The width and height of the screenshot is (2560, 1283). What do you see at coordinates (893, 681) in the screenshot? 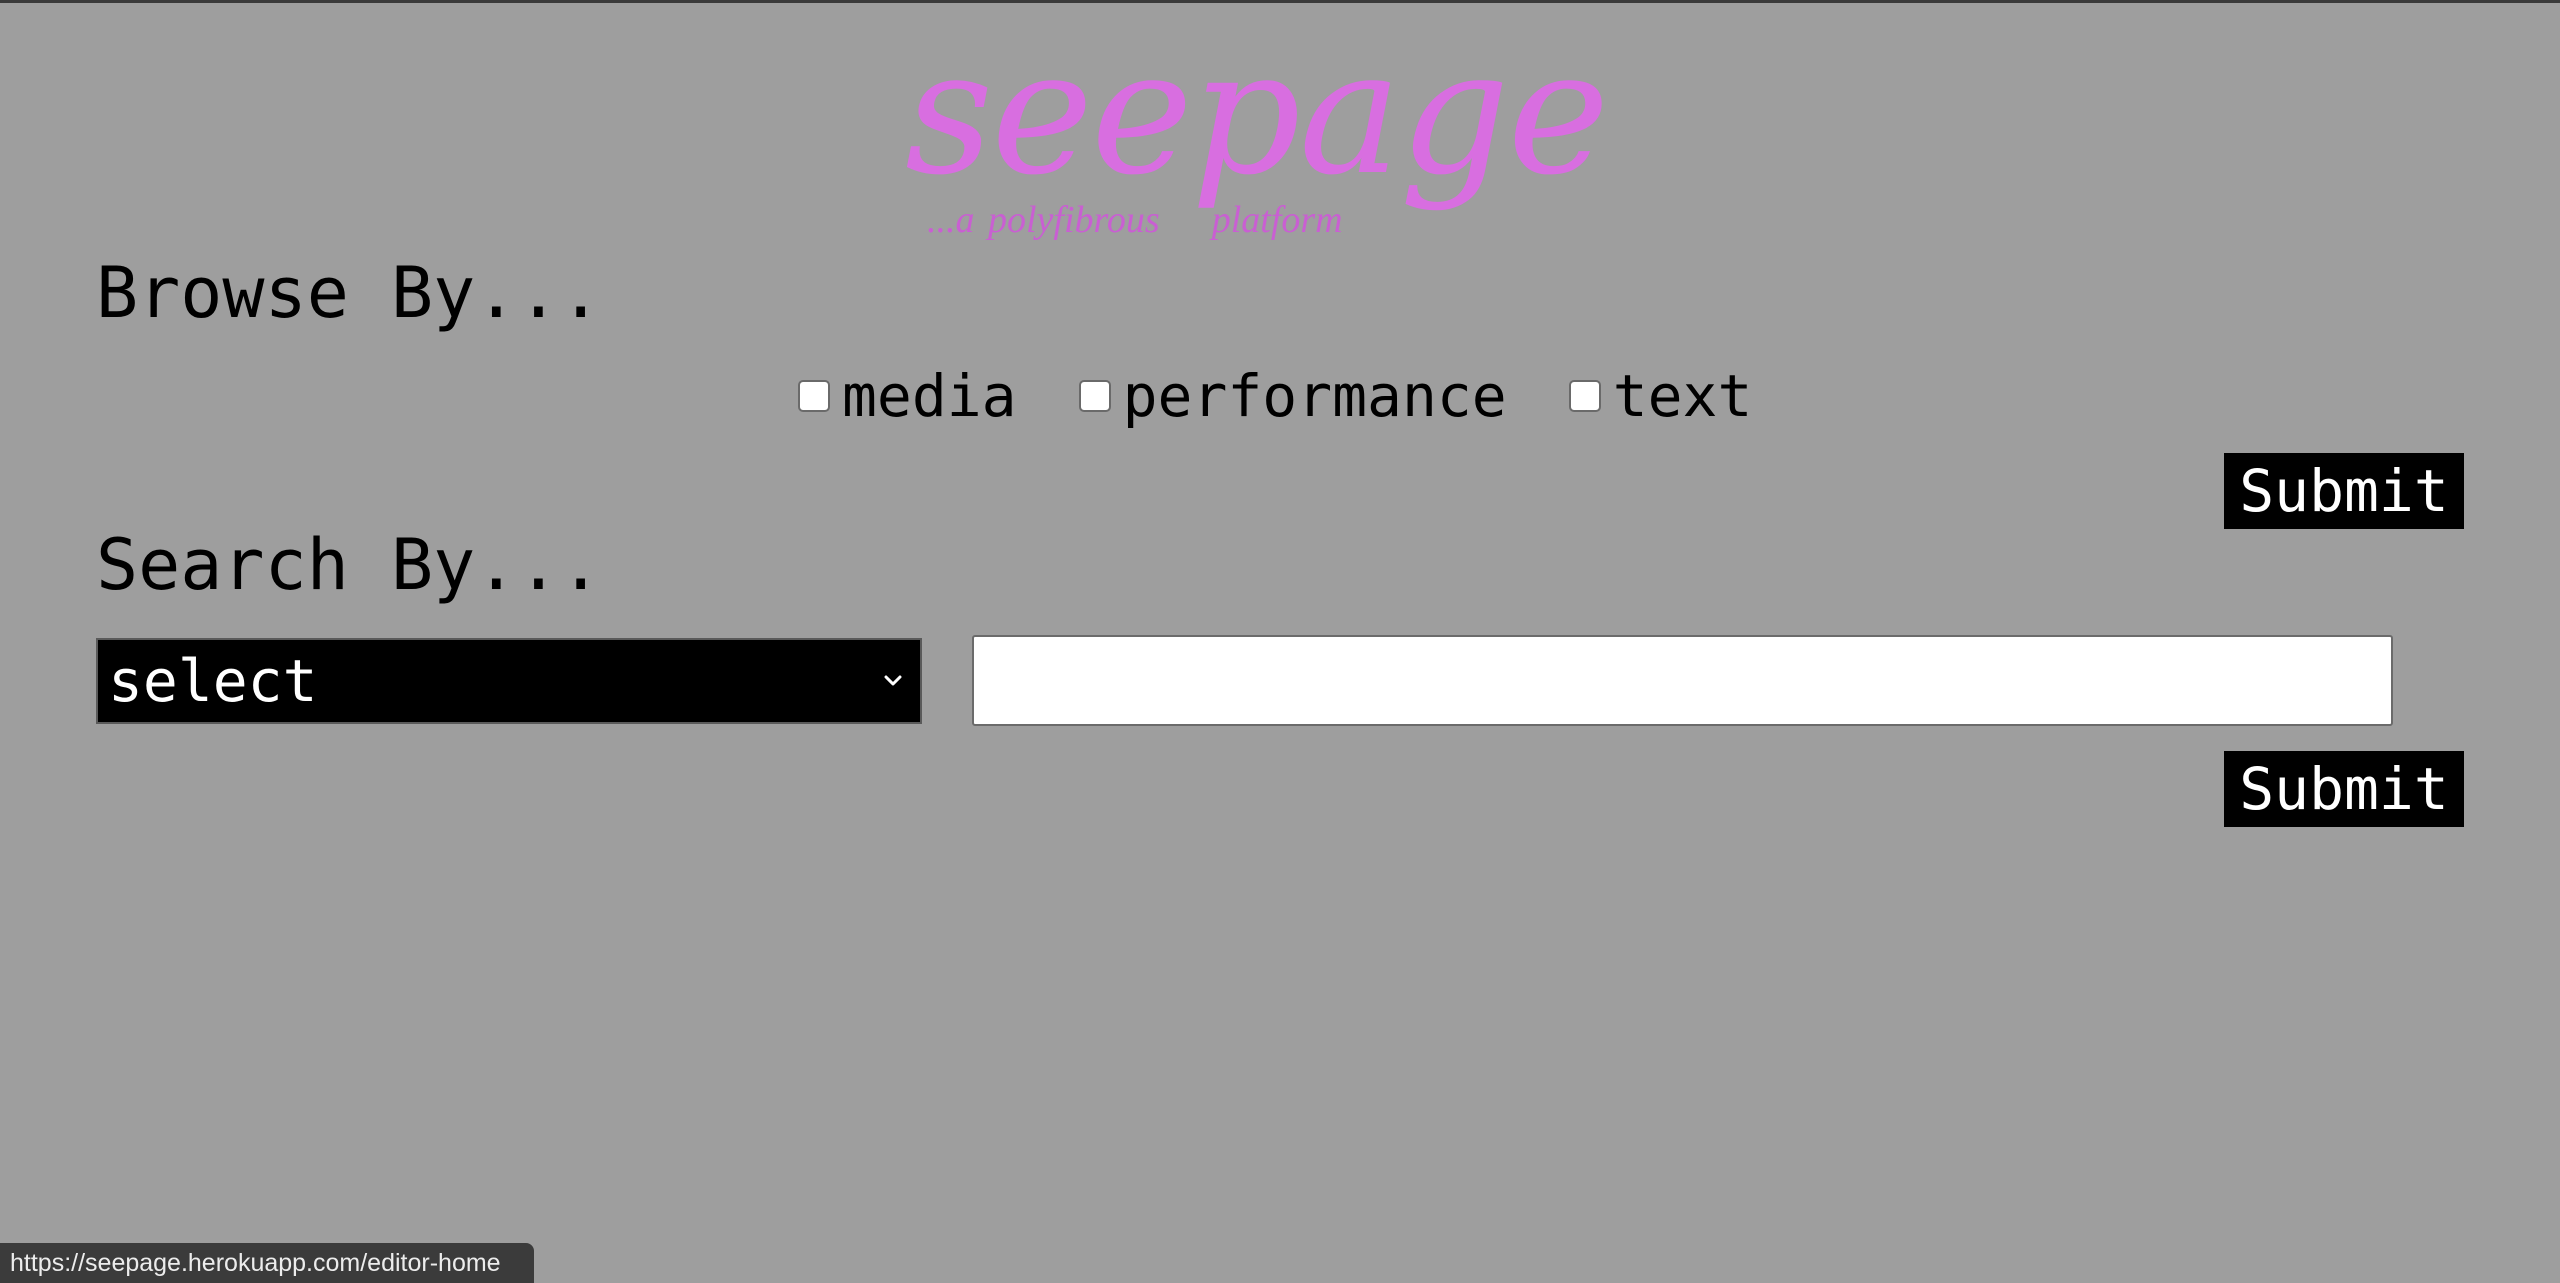
I see `chevron-down-icon` at bounding box center [893, 681].